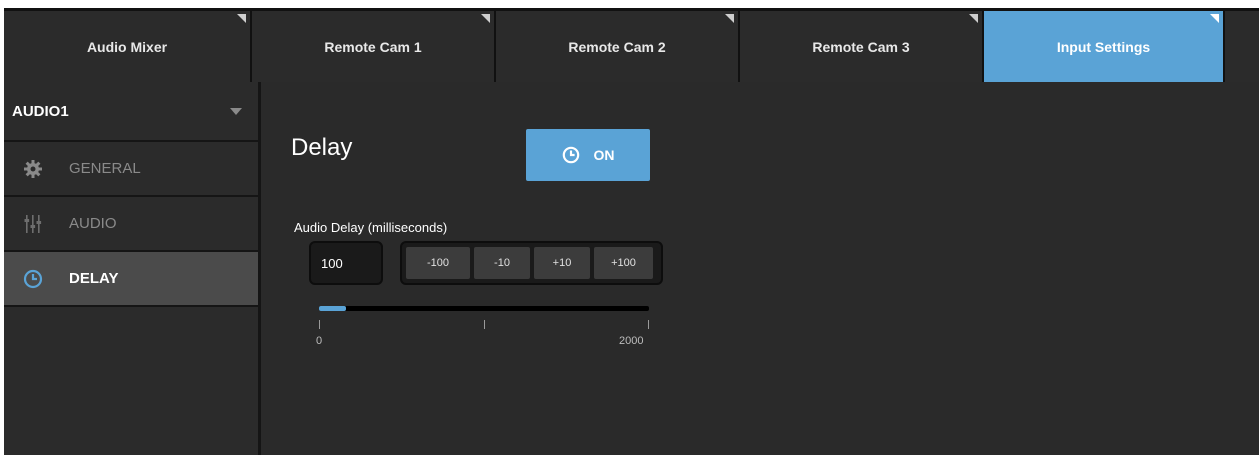  I want to click on sidebar-item-delay: DELAY, so click(131, 279).